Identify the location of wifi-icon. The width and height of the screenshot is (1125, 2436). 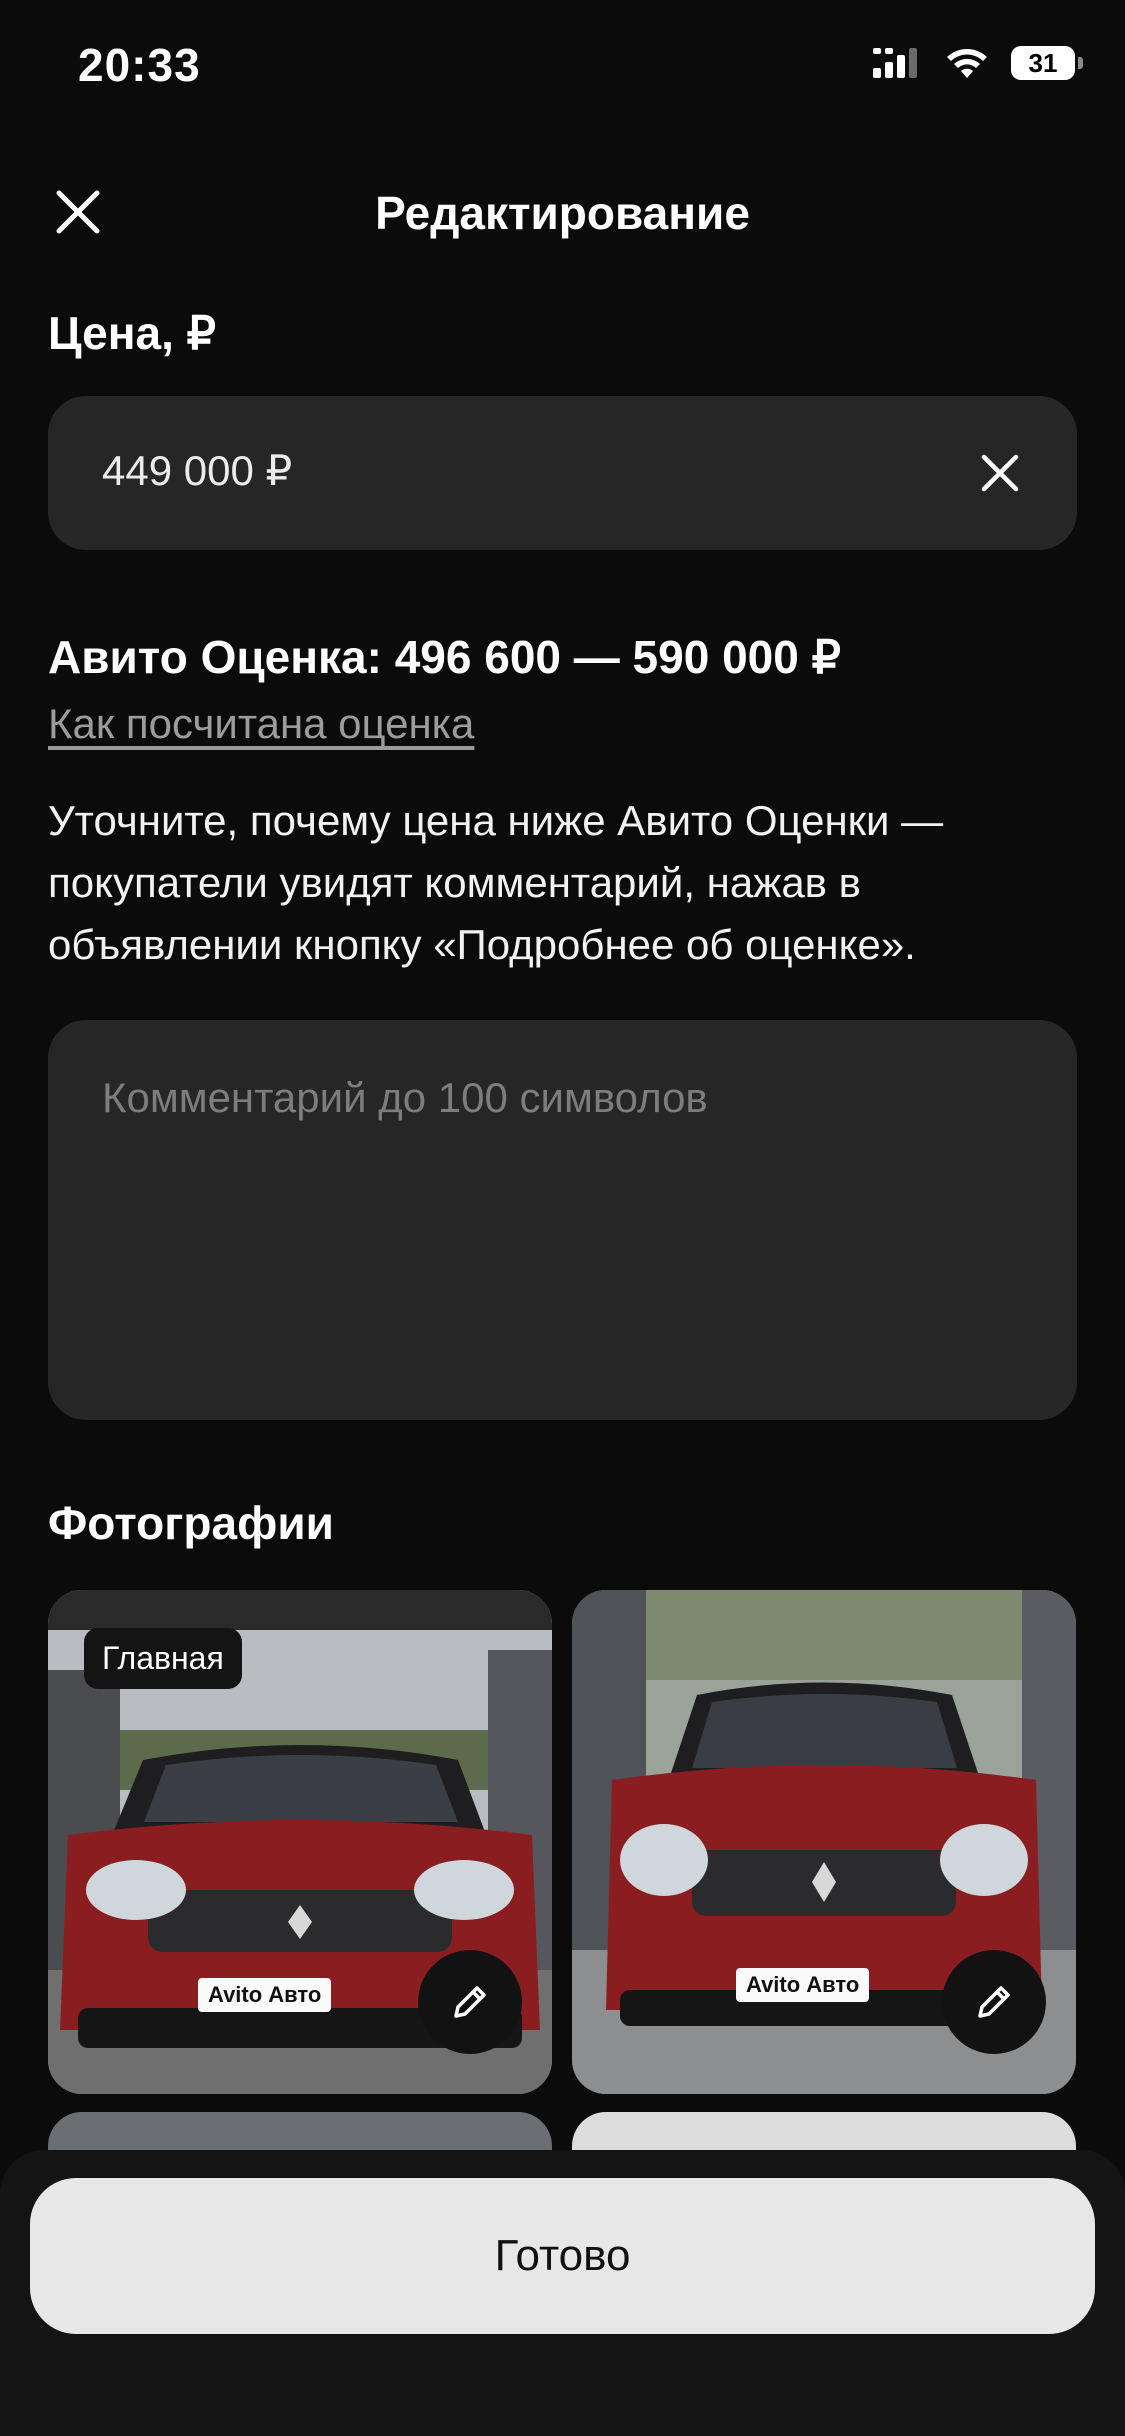
(967, 63).